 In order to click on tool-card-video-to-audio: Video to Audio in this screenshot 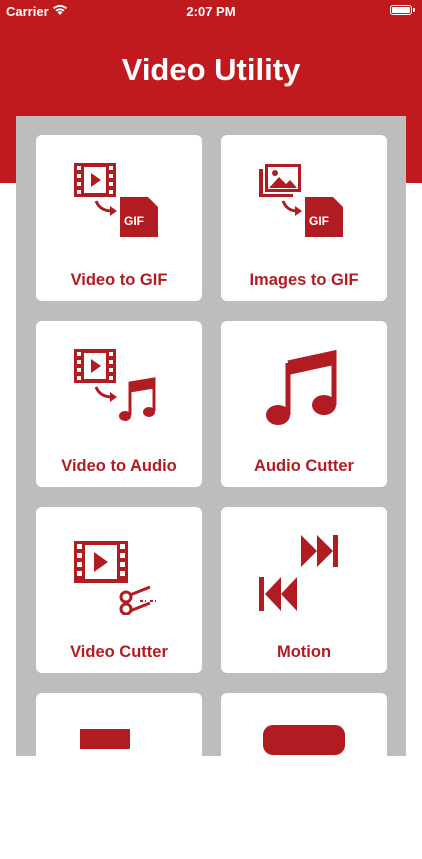, I will do `click(119, 404)`.